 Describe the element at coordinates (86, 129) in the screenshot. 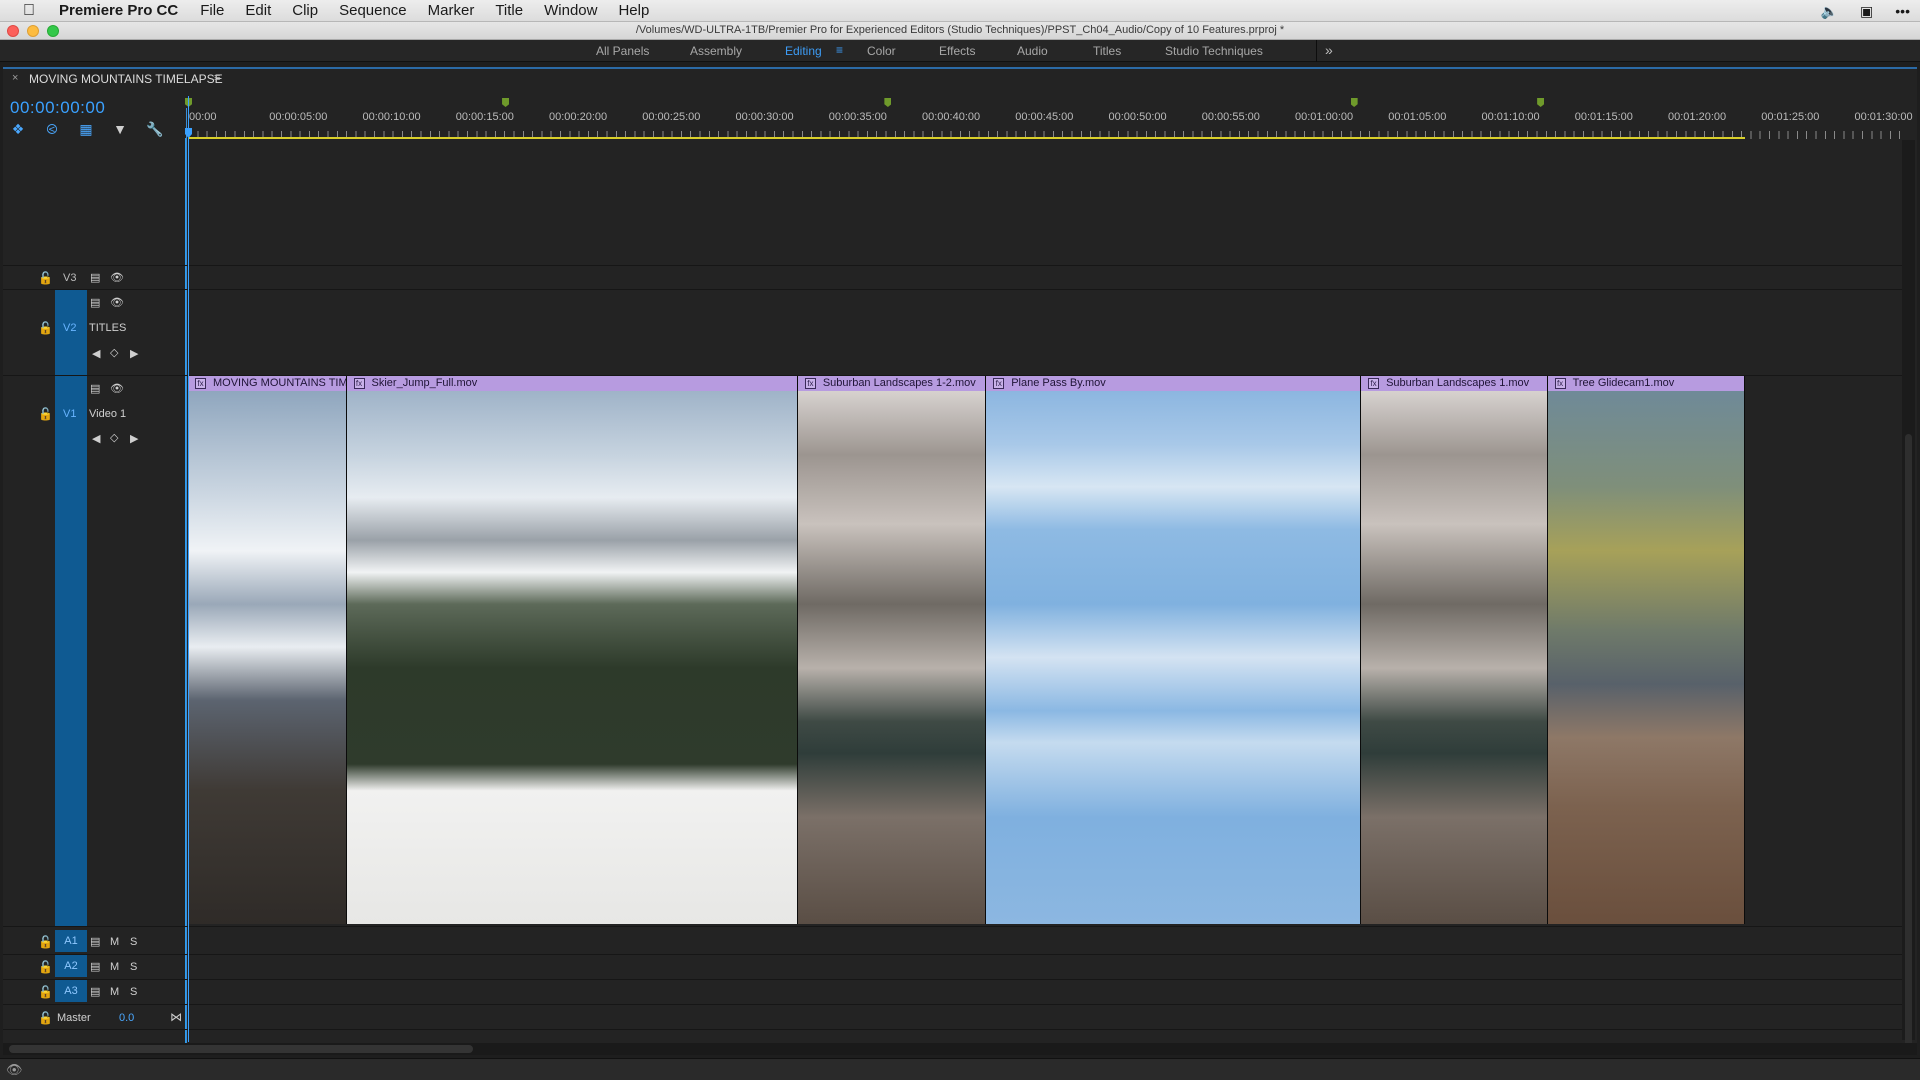

I see `nest-sequence-icon: ▦` at that location.